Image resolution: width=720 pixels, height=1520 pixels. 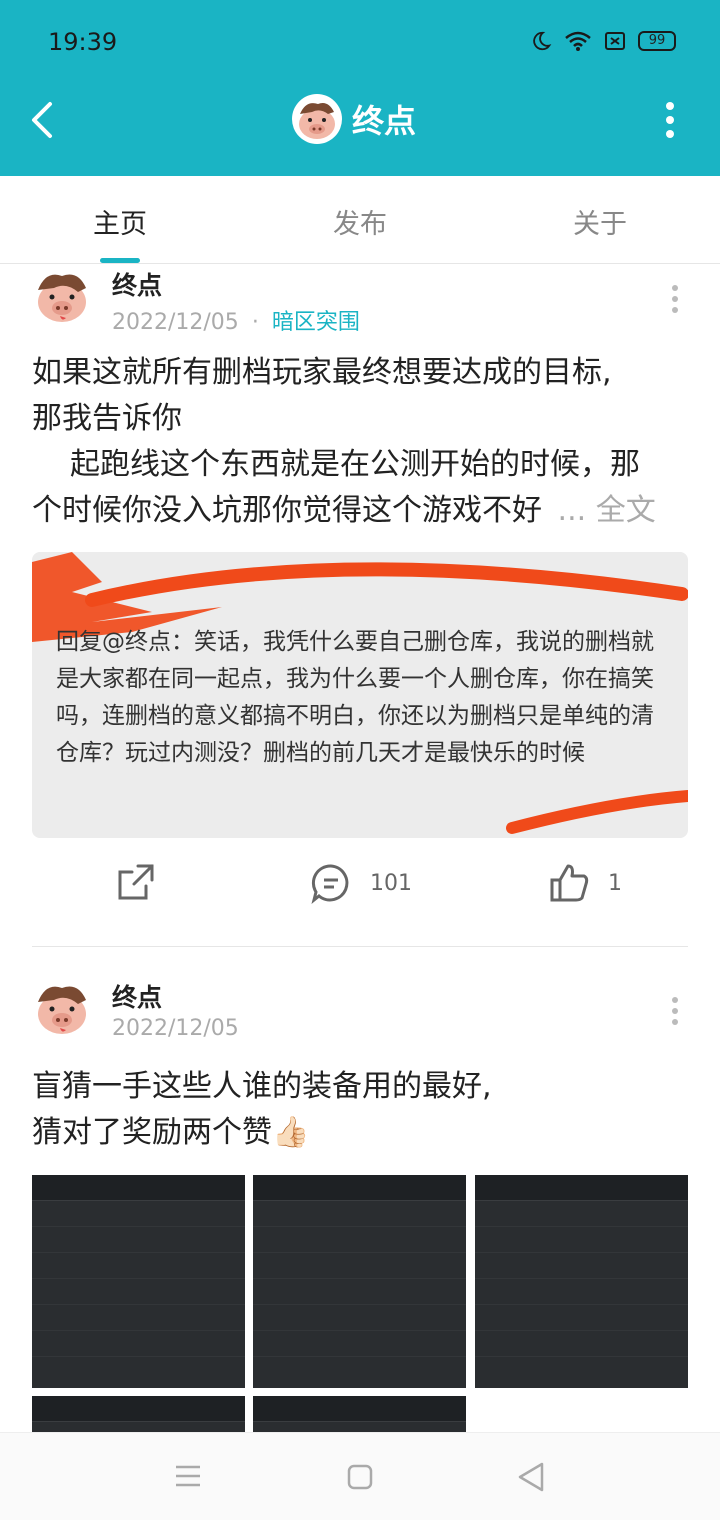 I want to click on thumbs-up-icon, so click(x=569, y=883).